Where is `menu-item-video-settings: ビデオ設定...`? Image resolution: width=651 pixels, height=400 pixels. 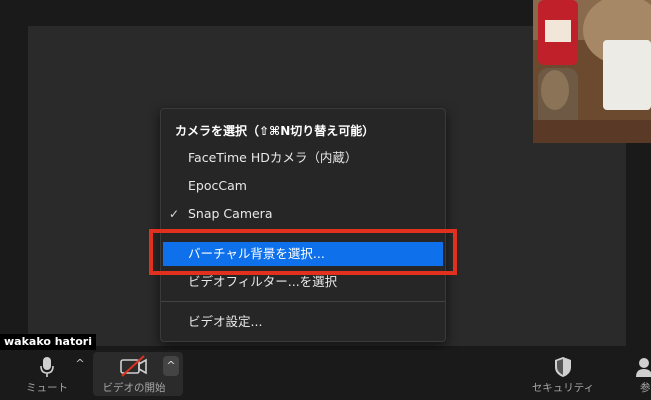 menu-item-video-settings: ビデオ設定... is located at coordinates (303, 322).